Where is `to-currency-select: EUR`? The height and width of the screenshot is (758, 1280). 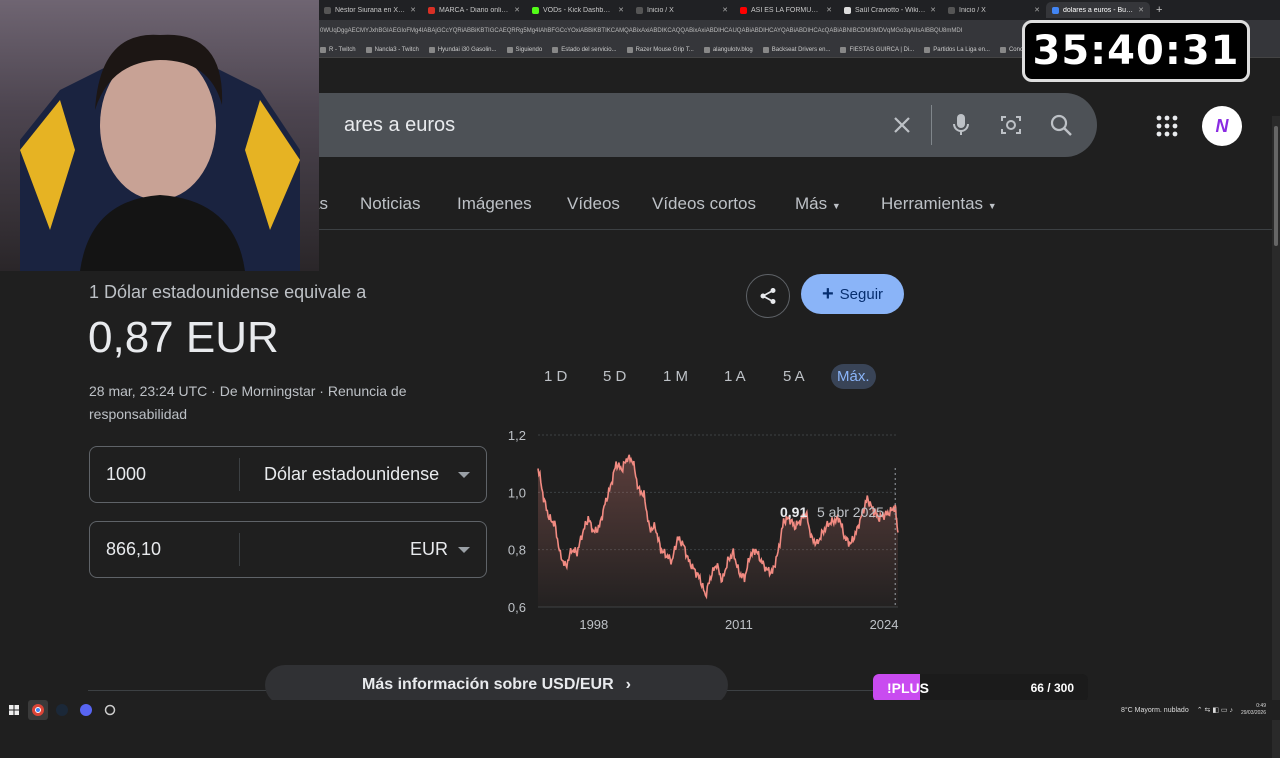 to-currency-select: EUR is located at coordinates (363, 549).